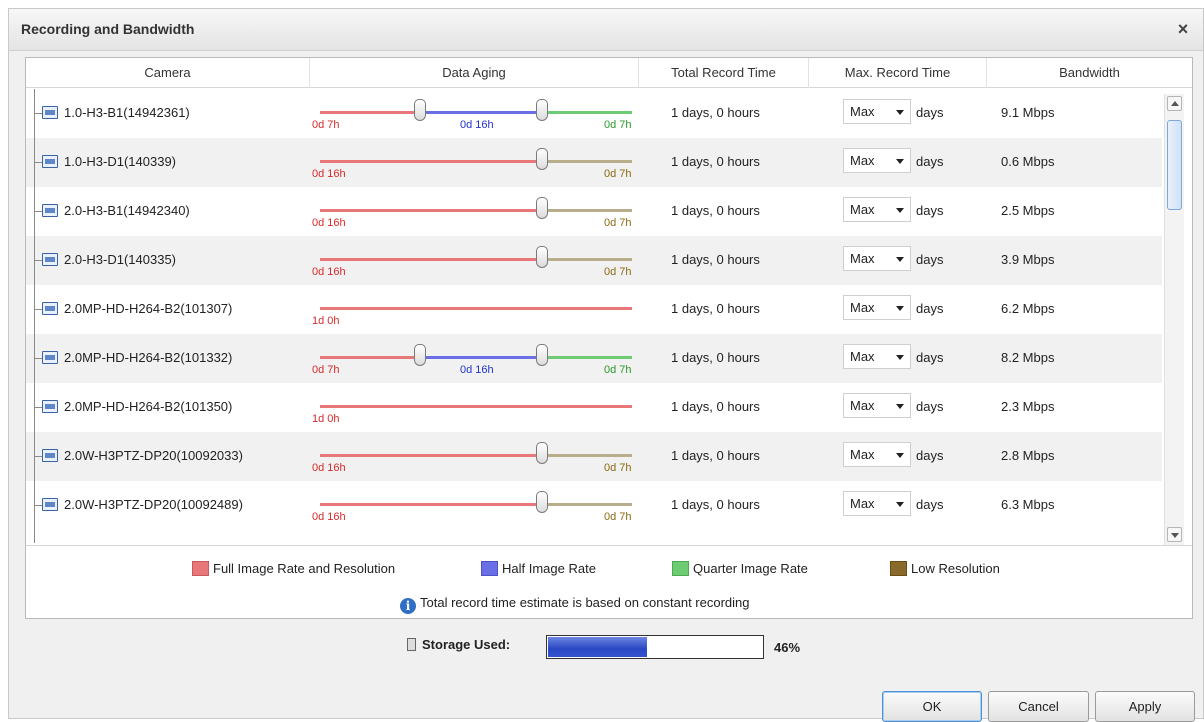 The width and height of the screenshot is (1204, 722). I want to click on camera-name: 2.0W-H3PTZ-DP20(10092033), so click(153, 455).